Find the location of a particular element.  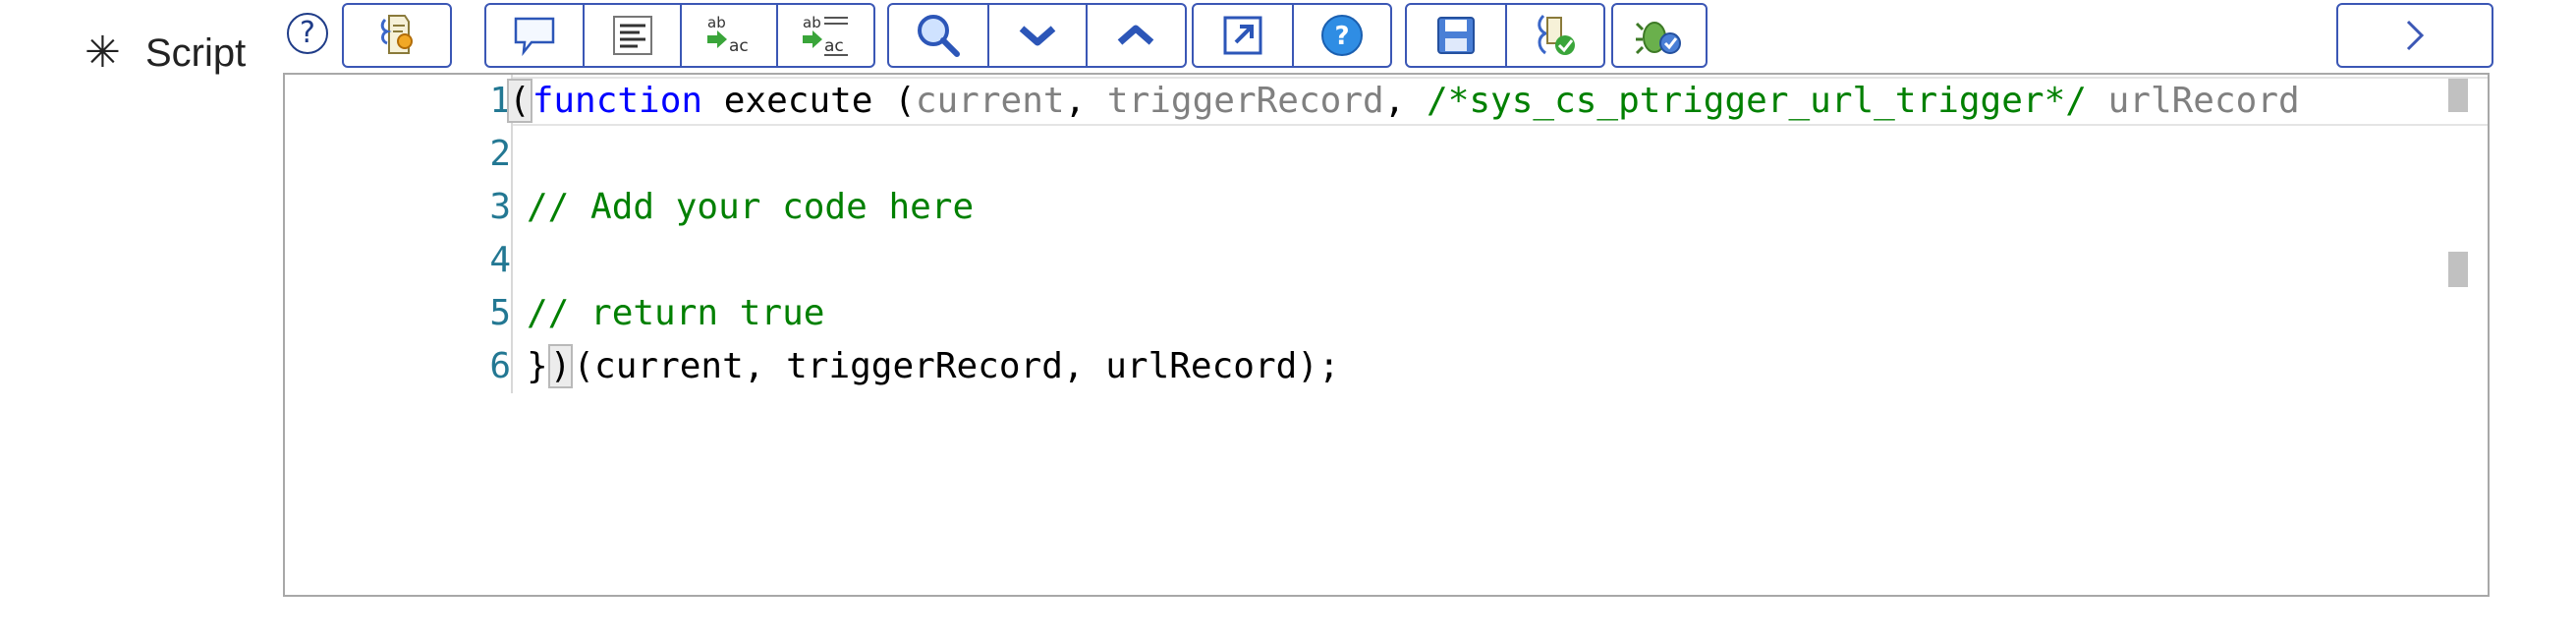

comment-button is located at coordinates (534, 35).